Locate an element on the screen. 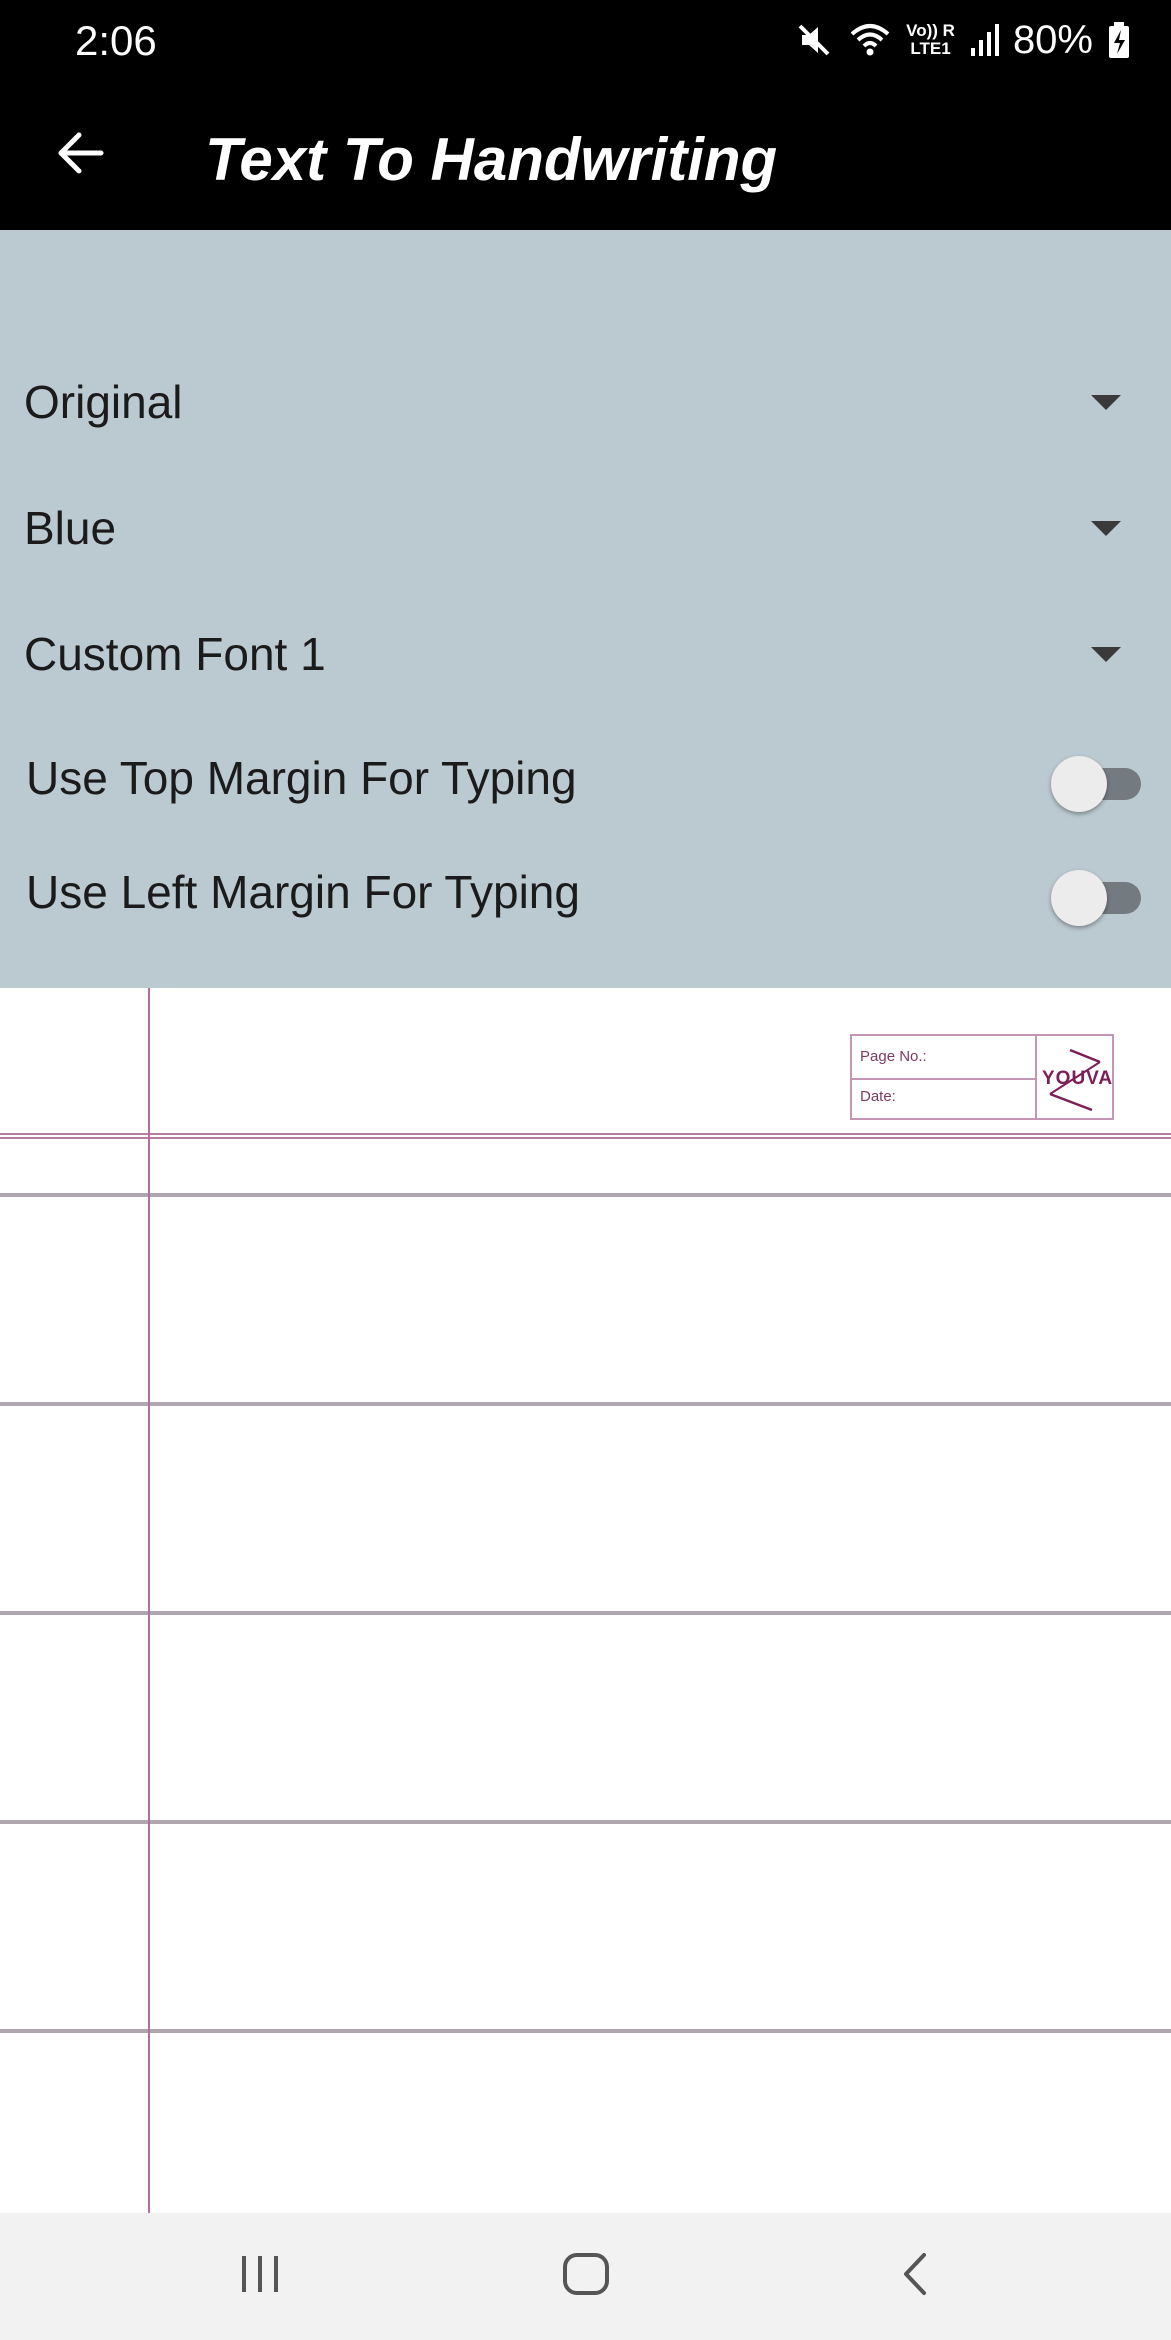  system-back-button is located at coordinates (916, 2276).